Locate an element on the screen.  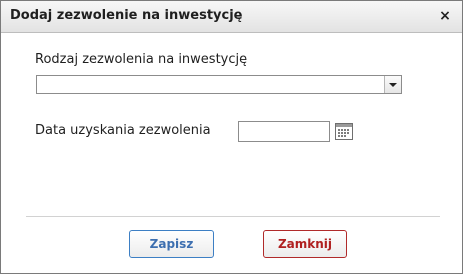
close-icon: × is located at coordinates (445, 16).